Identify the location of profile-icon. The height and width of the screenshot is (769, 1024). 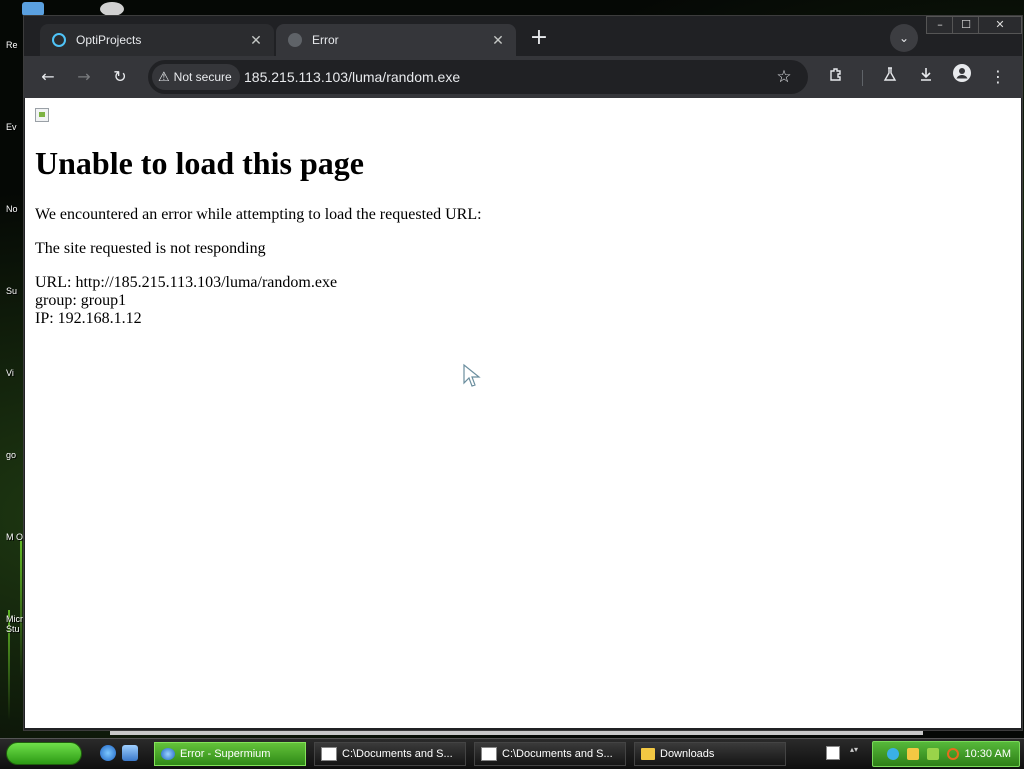
(962, 77).